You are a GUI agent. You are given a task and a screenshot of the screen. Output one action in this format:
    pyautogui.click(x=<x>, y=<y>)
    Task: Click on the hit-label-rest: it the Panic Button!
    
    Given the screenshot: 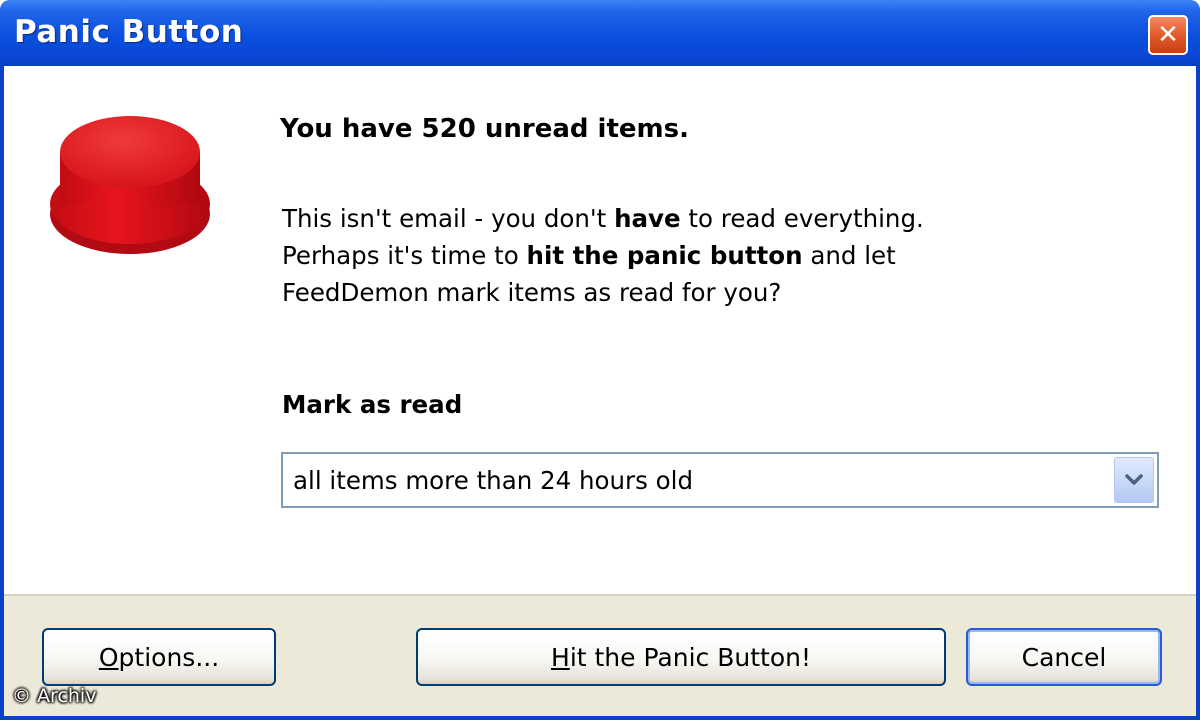 What is the action you would take?
    pyautogui.click(x=690, y=657)
    